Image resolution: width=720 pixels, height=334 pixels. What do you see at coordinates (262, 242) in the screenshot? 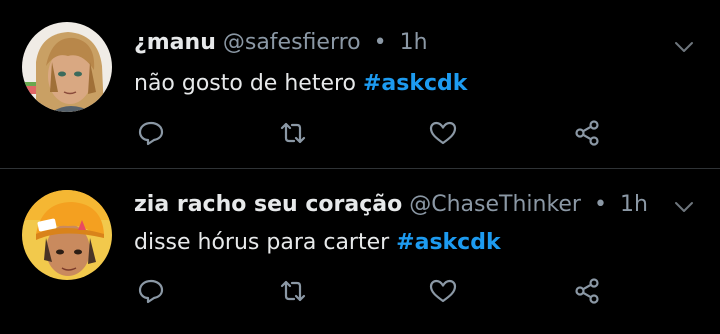
I see `tweet-text-content: disse hórus para carter` at bounding box center [262, 242].